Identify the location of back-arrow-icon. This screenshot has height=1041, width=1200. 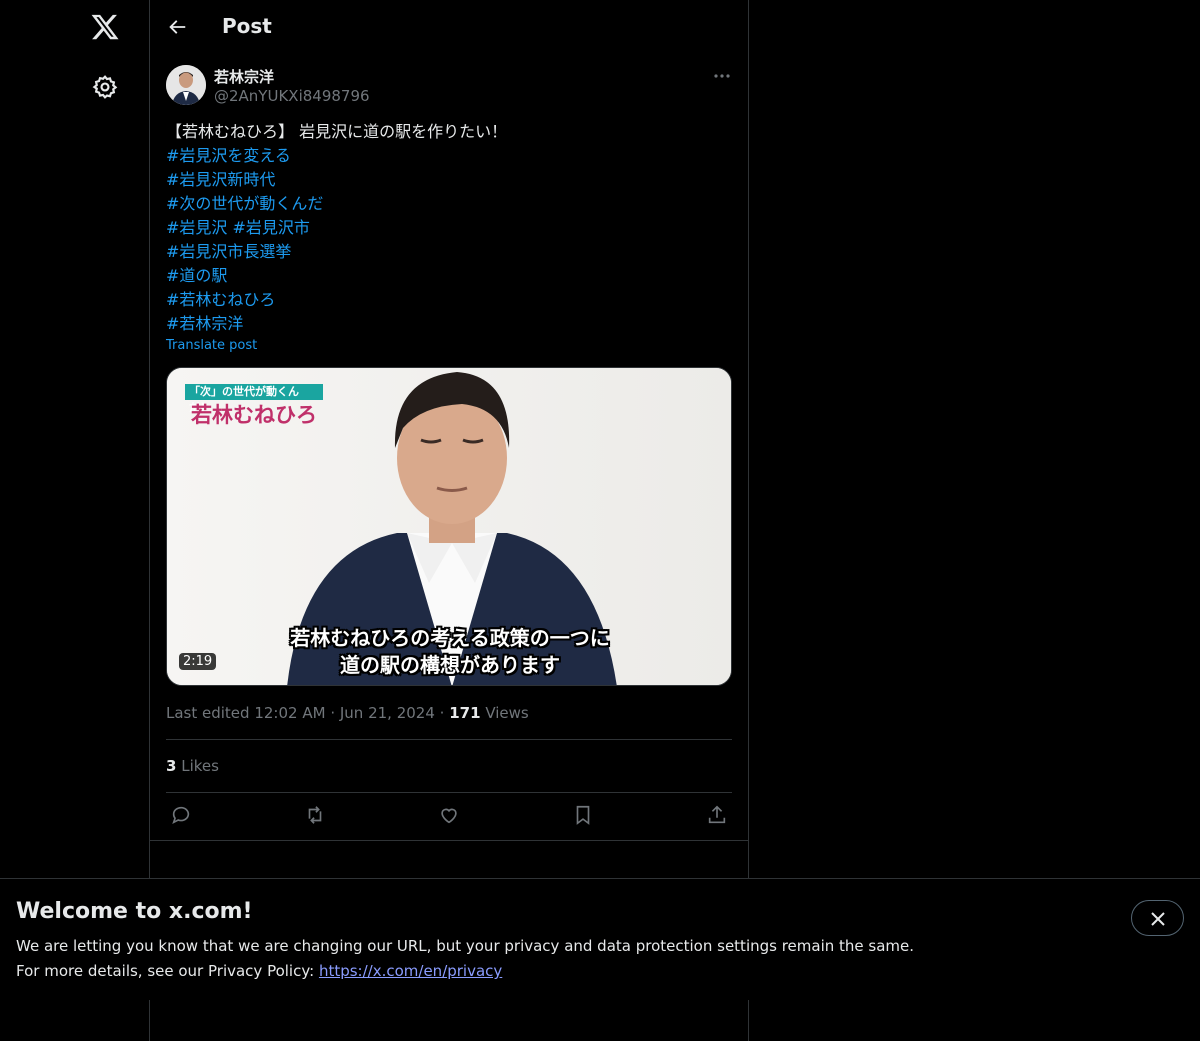
(177, 27).